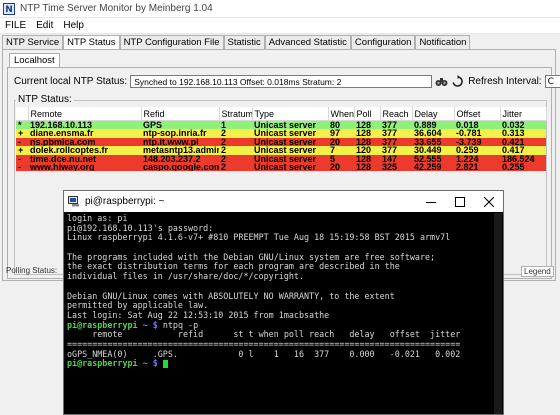  What do you see at coordinates (307, 42) in the screenshot?
I see `tab-advanced-statistic: Advanced Statistic` at bounding box center [307, 42].